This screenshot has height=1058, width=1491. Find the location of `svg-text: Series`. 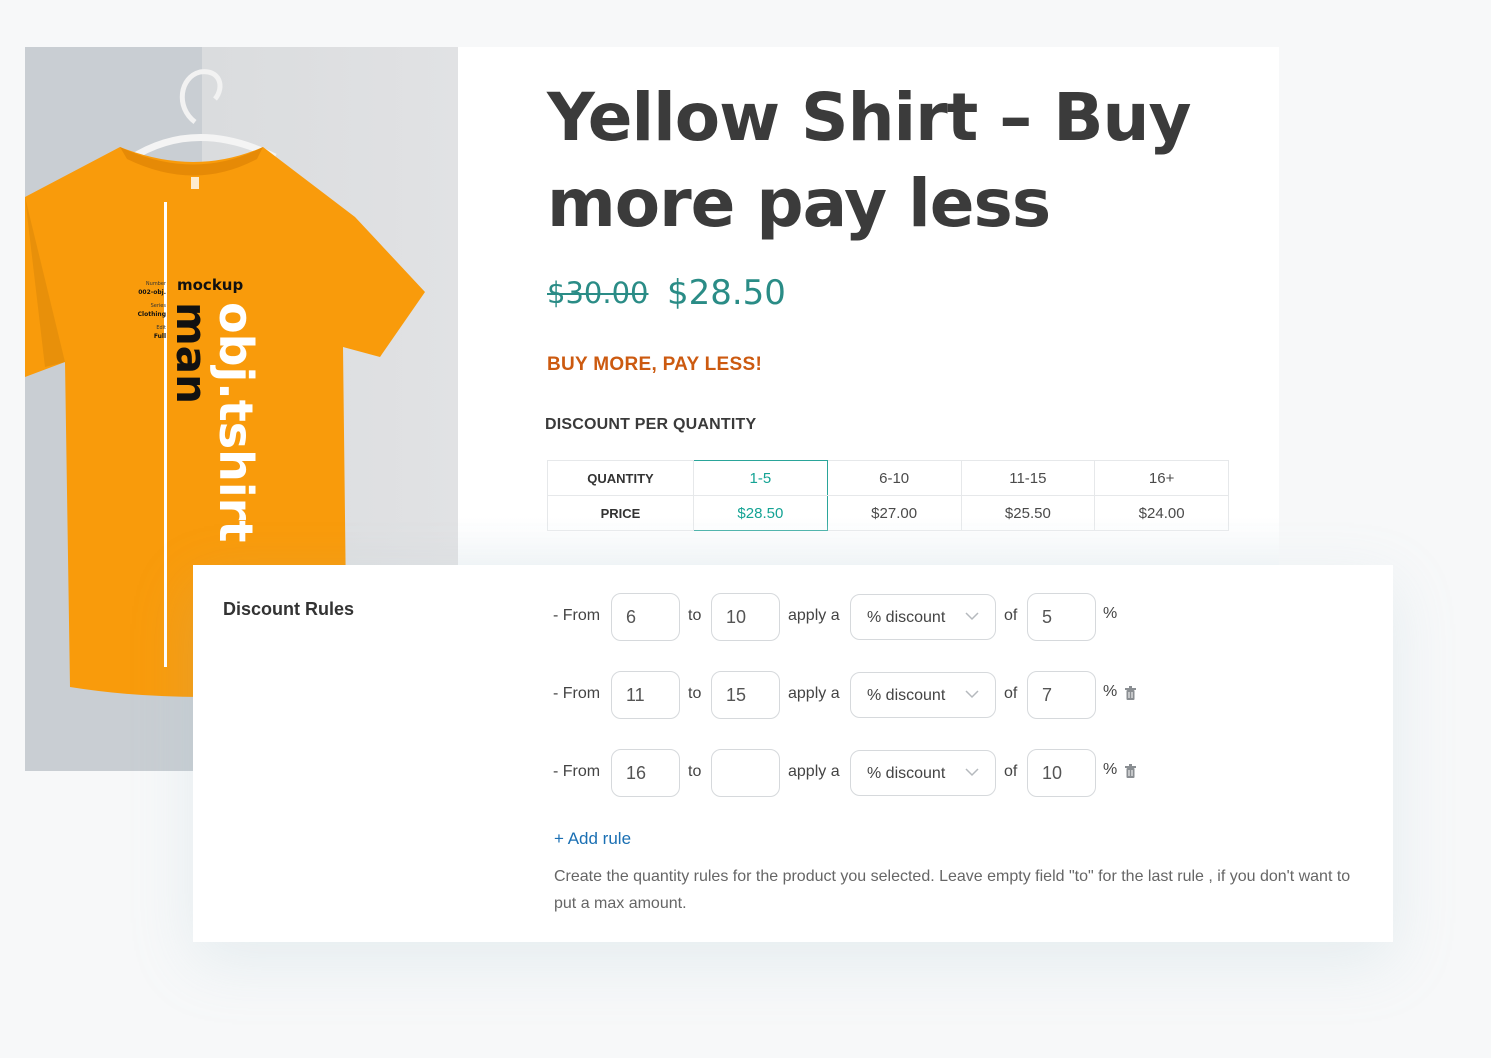

svg-text: Series is located at coordinates (159, 306).